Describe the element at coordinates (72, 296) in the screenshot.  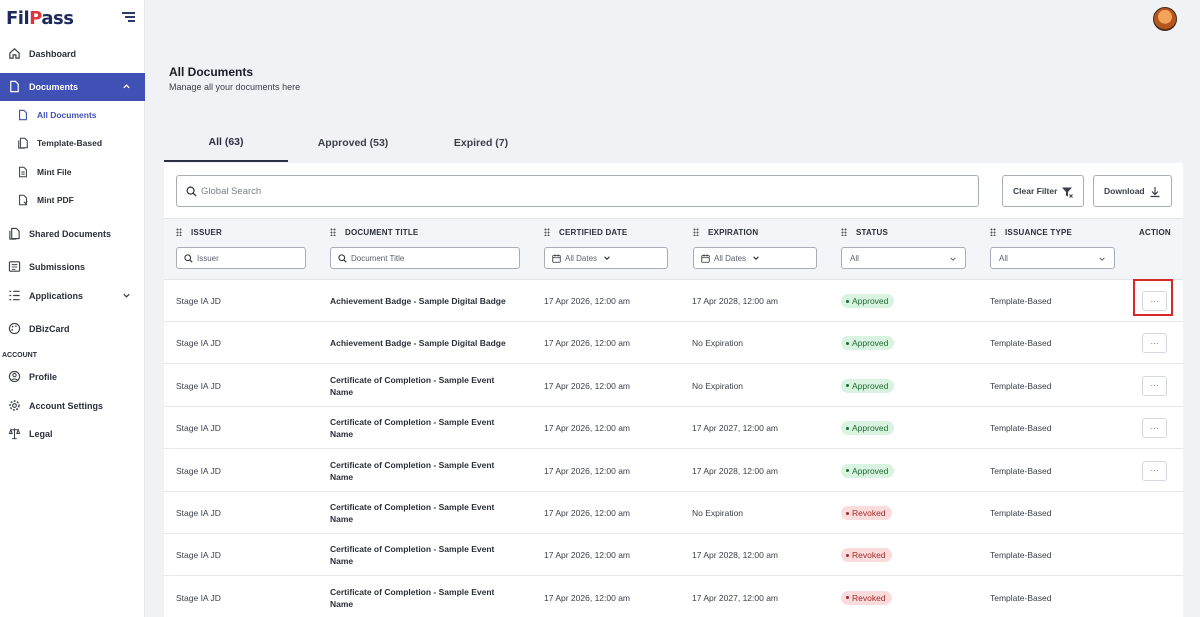
I see `nav-applications: Applications` at that location.